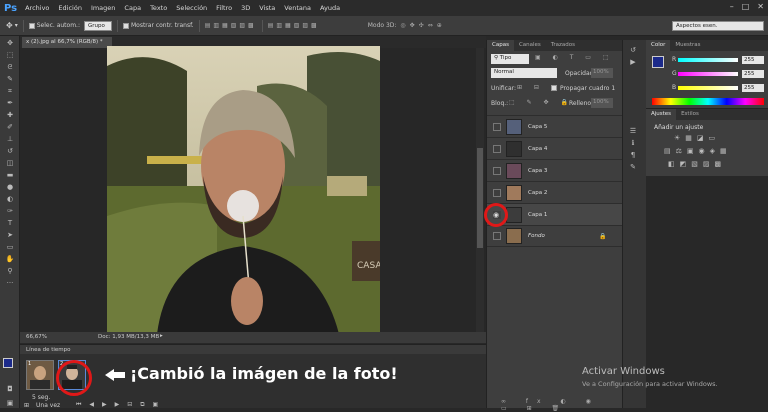 The height and width of the screenshot is (412, 768). I want to click on more-tools-icon: ···, so click(10, 283).